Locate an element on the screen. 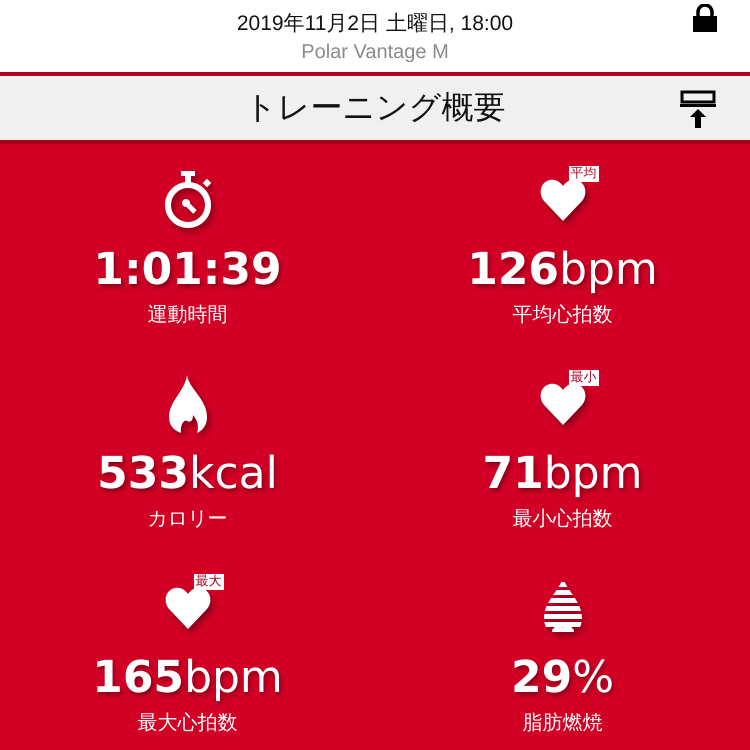 Image resolution: width=750 pixels, height=750 pixels. stat-badge: 平均 is located at coordinates (583, 174).